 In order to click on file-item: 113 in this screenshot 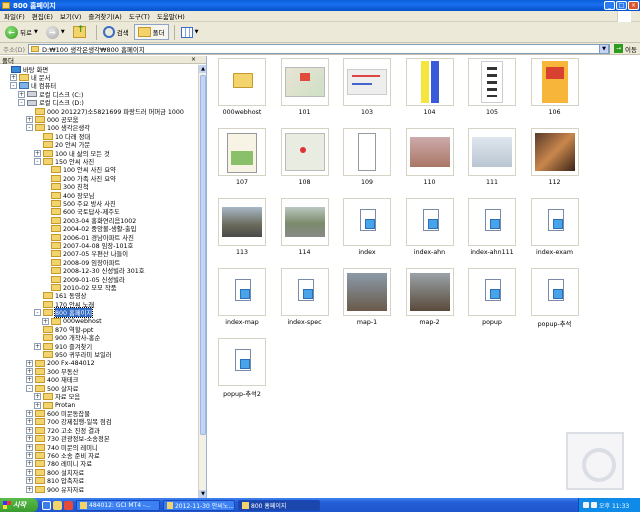, I will do `click(242, 233)`.